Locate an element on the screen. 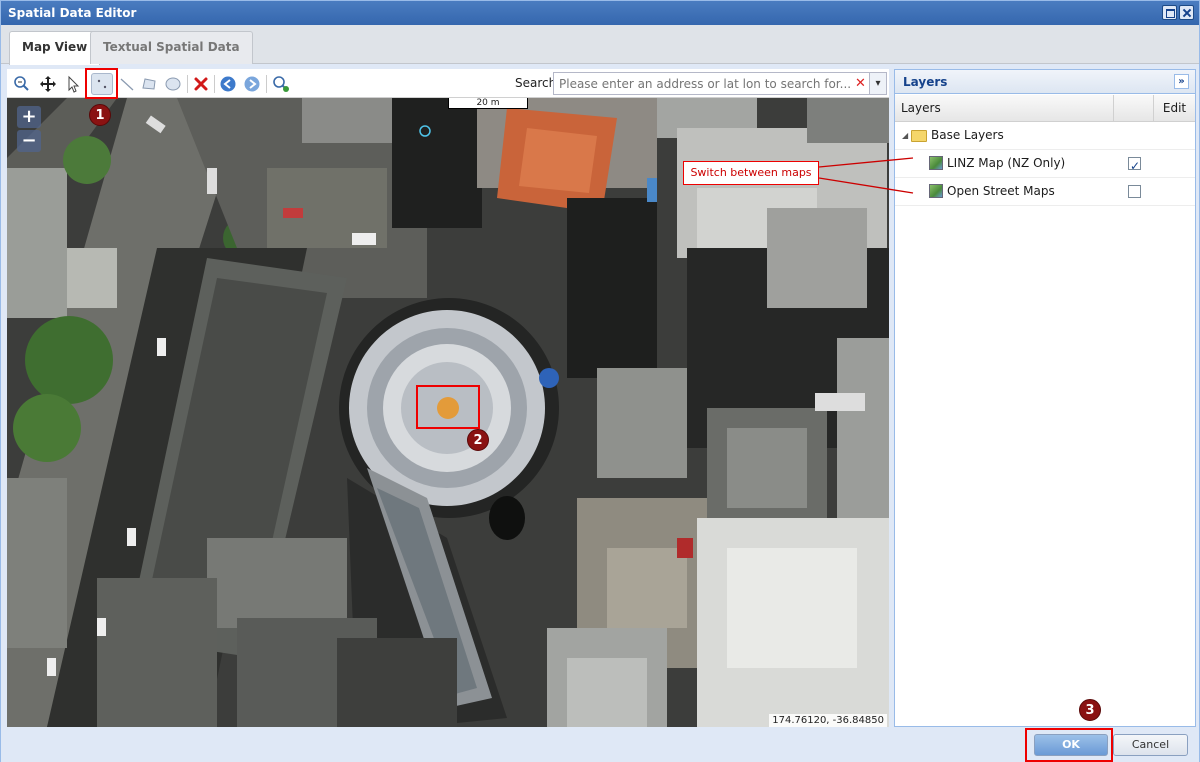  chevron-down-icon: ▾ is located at coordinates (877, 83).